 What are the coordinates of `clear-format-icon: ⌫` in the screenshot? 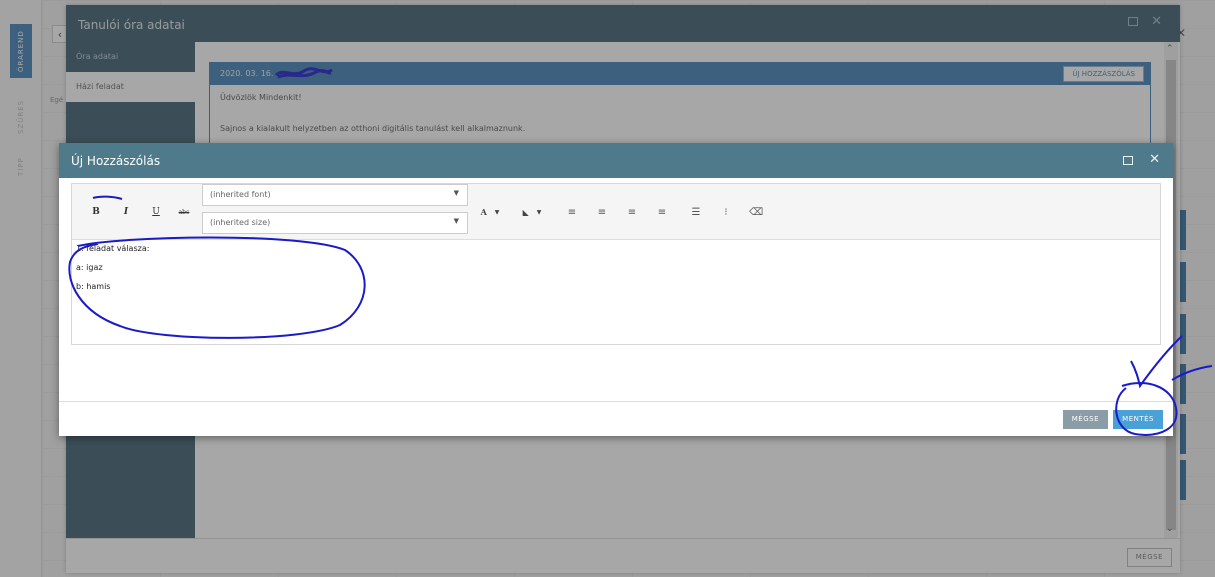 It's located at (756, 212).